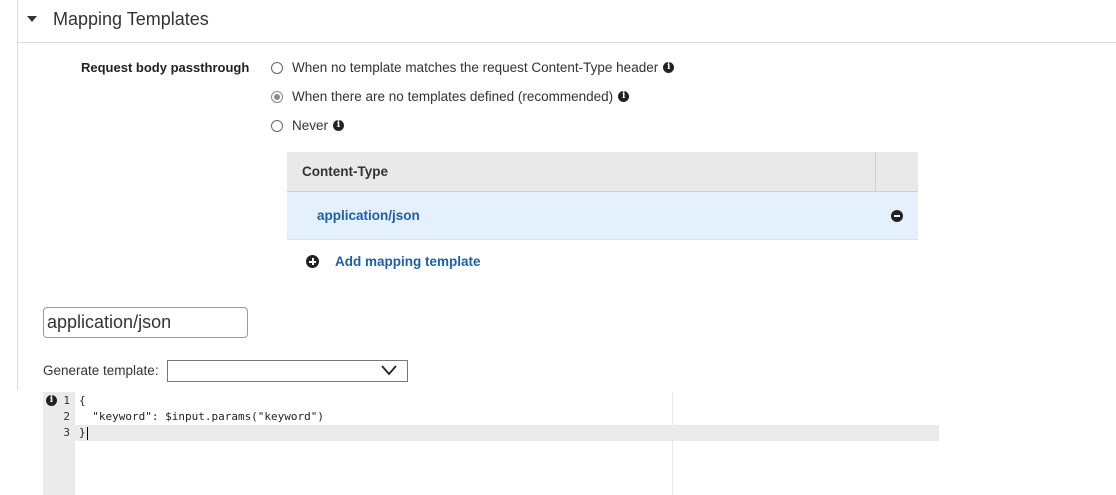  I want to click on radio-label: Never, so click(310, 125).